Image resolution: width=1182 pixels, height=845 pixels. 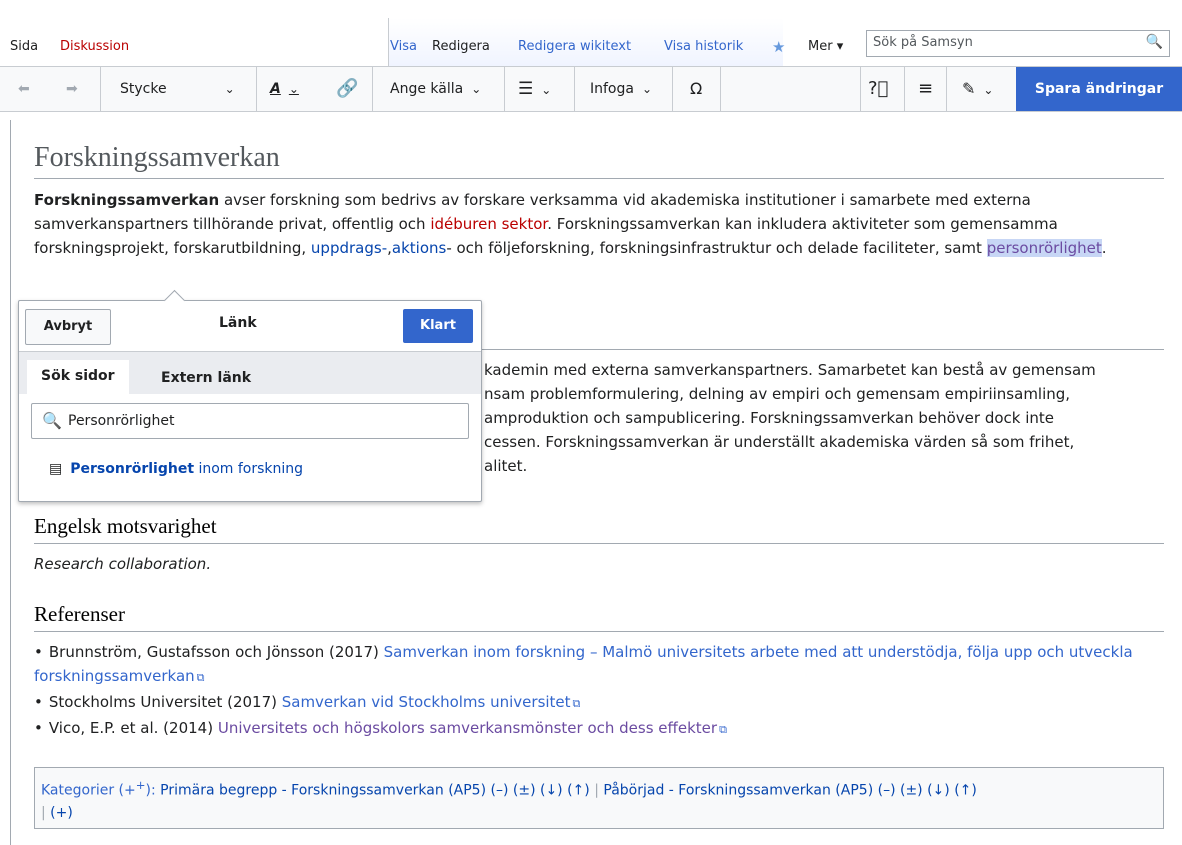 What do you see at coordinates (738, 791) in the screenshot?
I see `category-link-paborjad: Påbörjad - Forskningssamverkan (AP5)` at bounding box center [738, 791].